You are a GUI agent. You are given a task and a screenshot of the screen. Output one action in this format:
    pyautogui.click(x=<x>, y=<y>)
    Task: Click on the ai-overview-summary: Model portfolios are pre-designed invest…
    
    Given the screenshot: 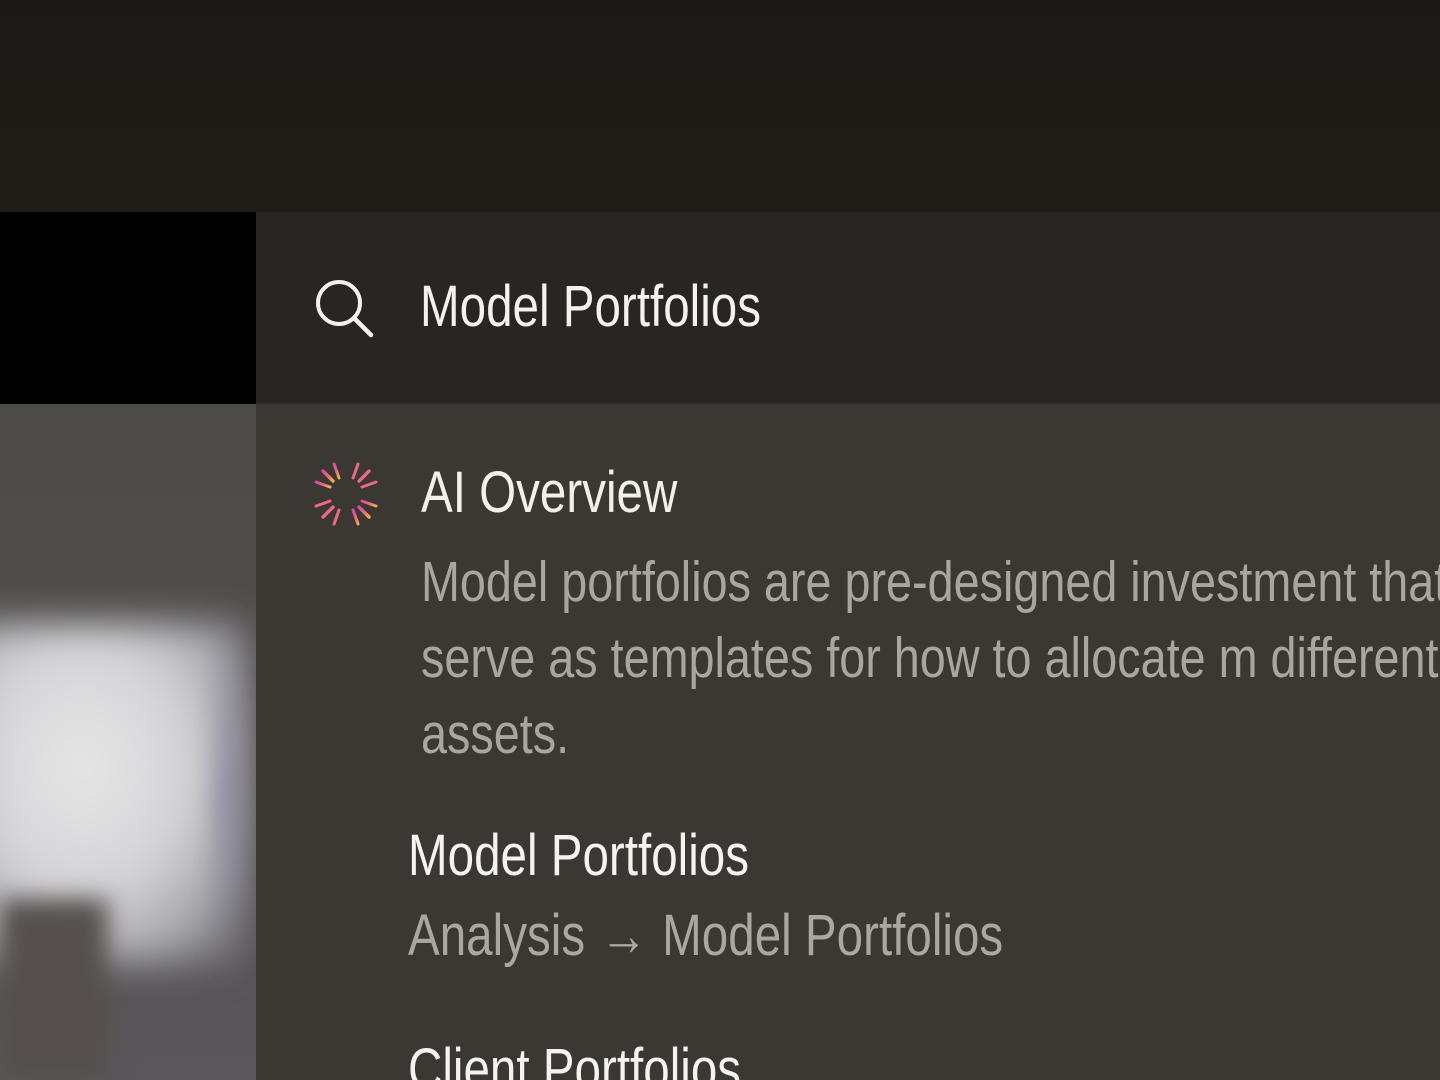 What is the action you would take?
    pyautogui.click(x=930, y=658)
    